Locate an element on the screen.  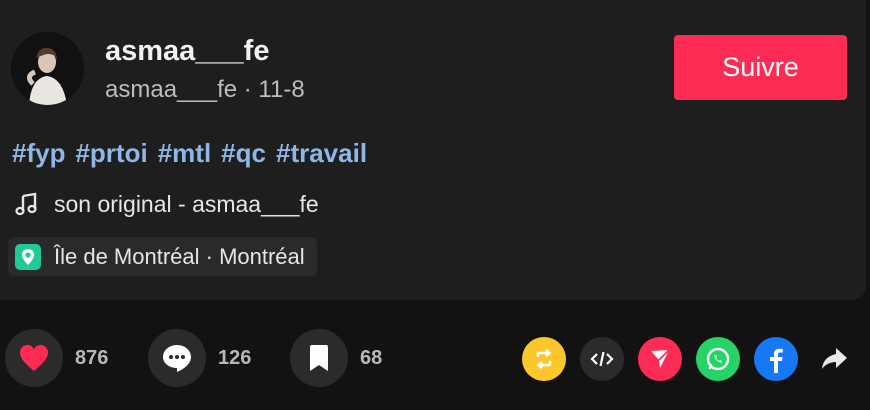
hashtag-list: #fyp #prtoi #mtl #qc #travail is located at coordinates (189, 153).